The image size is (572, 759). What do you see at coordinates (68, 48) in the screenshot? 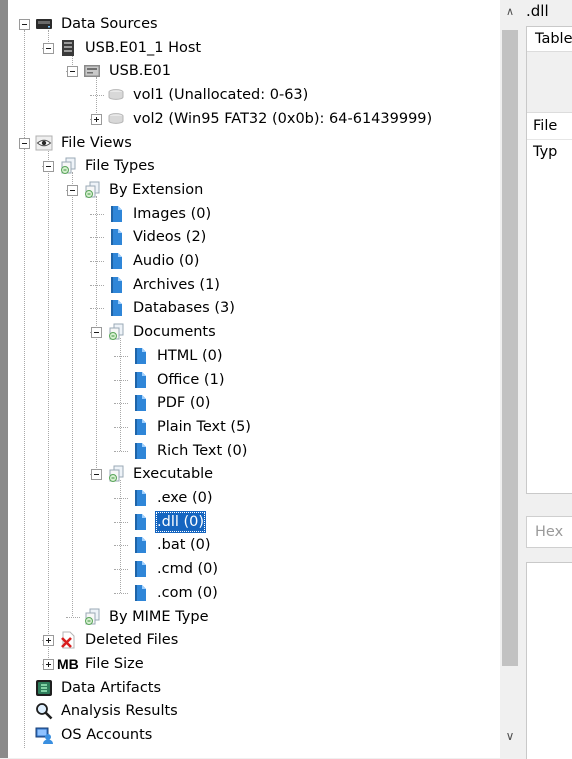
I see `server-icon` at bounding box center [68, 48].